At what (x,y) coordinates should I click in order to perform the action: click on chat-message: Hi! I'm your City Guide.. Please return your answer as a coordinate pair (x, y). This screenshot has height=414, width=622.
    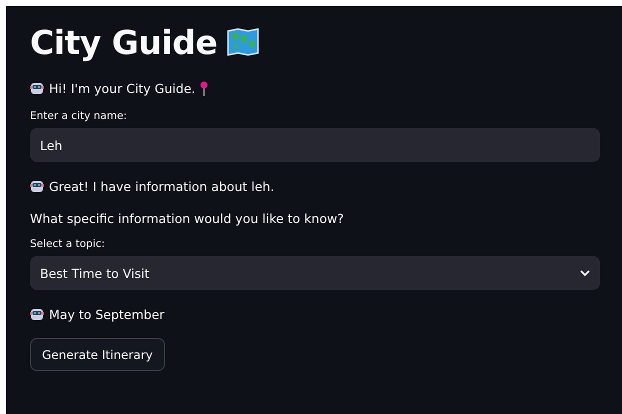
    Looking at the image, I should click on (122, 88).